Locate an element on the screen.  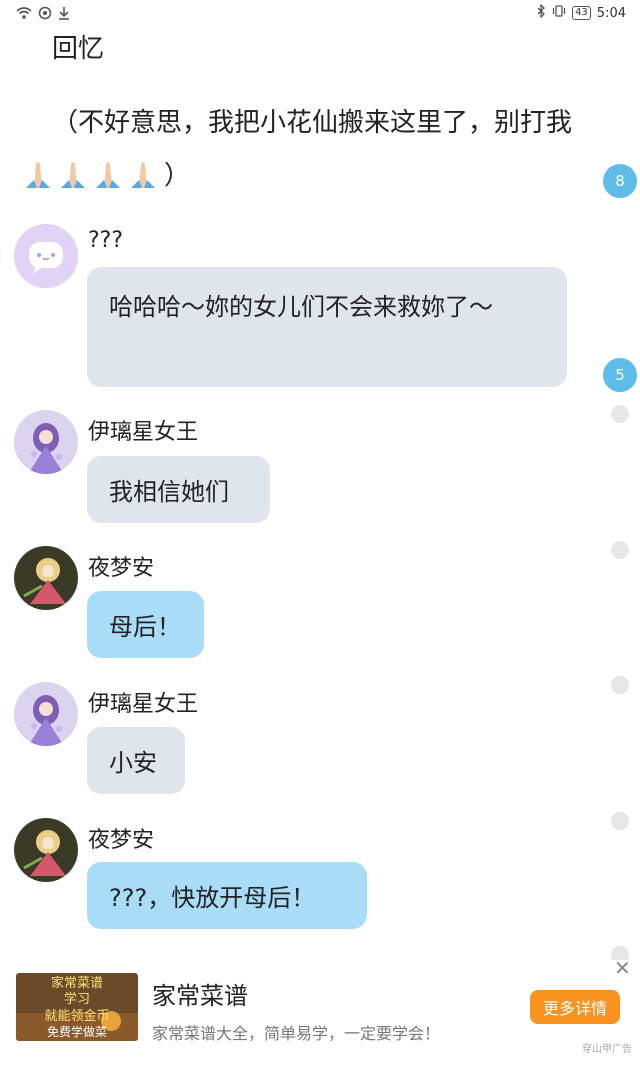
clock: 5:04 is located at coordinates (611, 13).